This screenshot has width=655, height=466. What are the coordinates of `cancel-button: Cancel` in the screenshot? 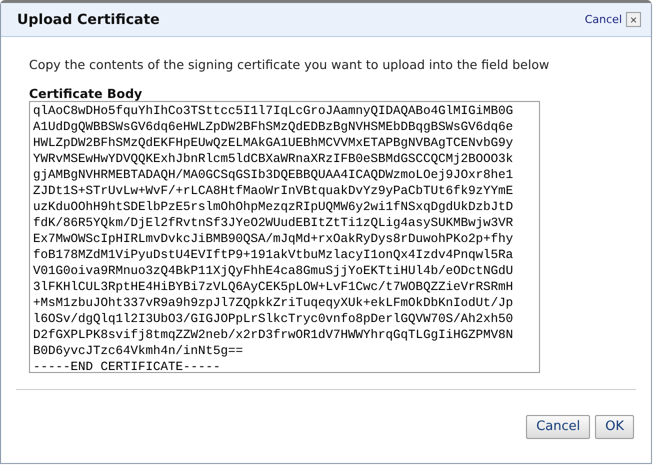 It's located at (558, 426).